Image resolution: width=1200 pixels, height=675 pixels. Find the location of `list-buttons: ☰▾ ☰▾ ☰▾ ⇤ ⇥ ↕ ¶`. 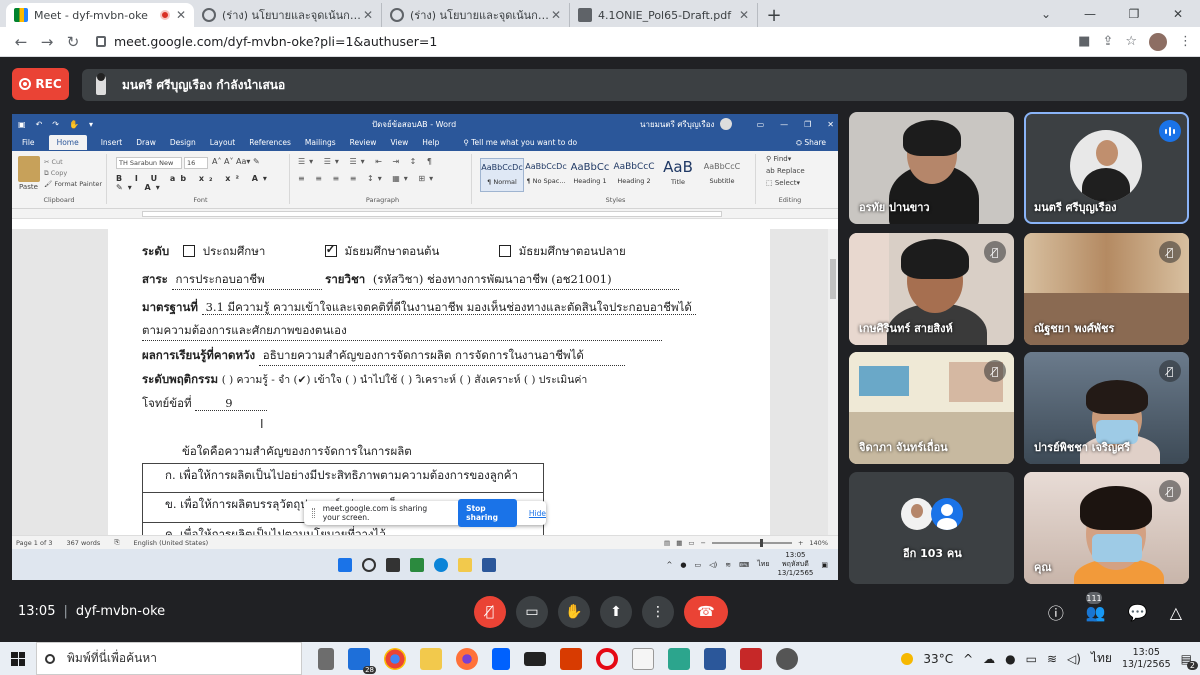

list-buttons: ☰▾ ☰▾ ☰▾ ⇤ ⇥ ↕ ¶ is located at coordinates (367, 161).